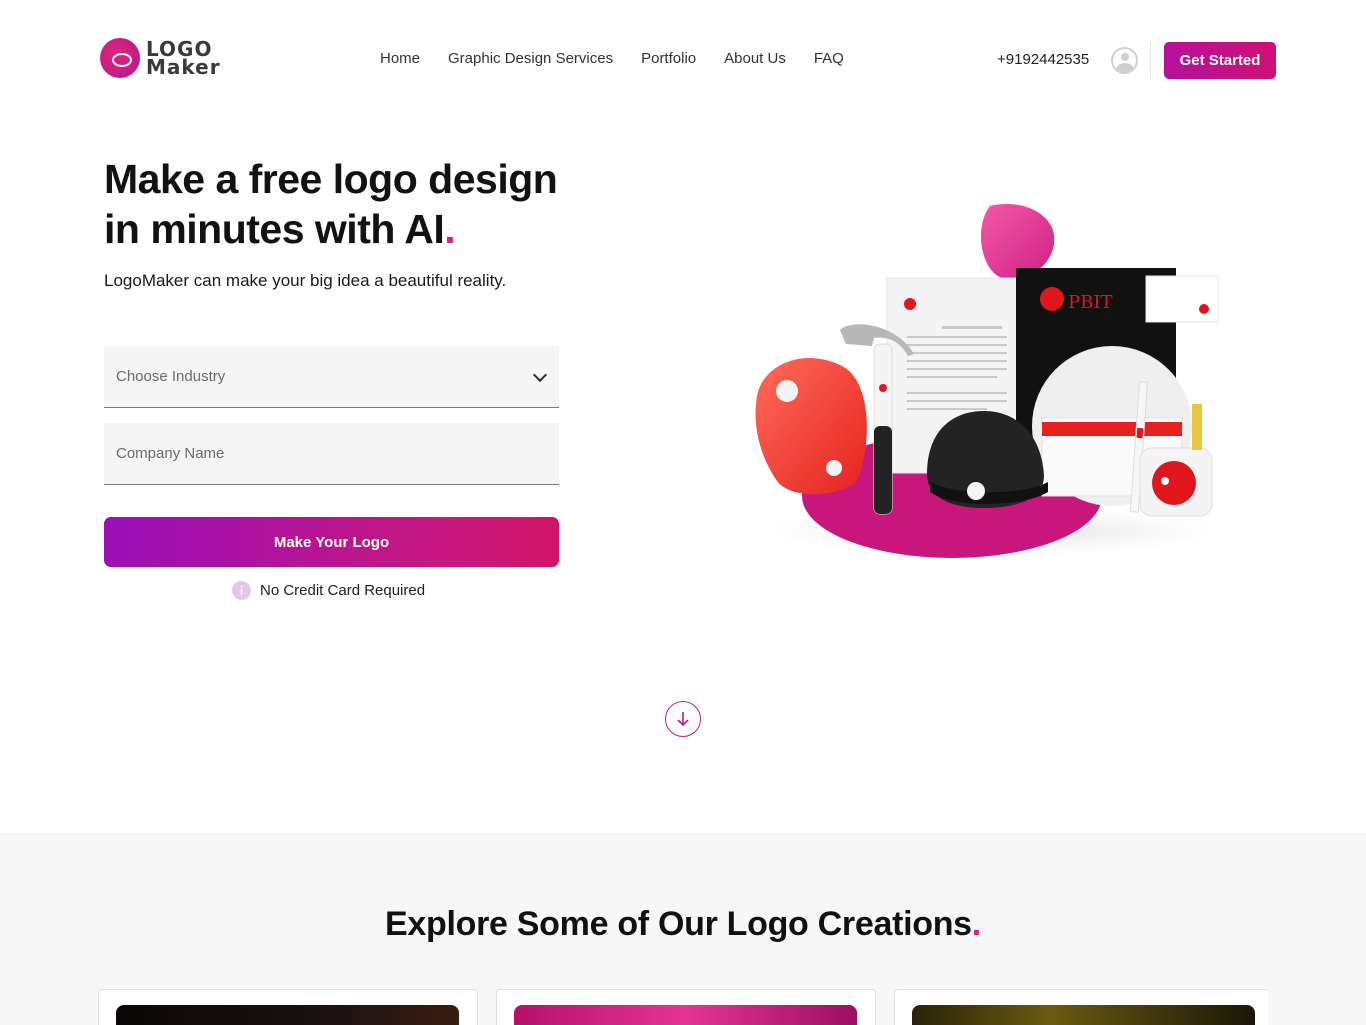 The image size is (1366, 1025). What do you see at coordinates (1197, 427) in the screenshot?
I see `tape-measure-tape` at bounding box center [1197, 427].